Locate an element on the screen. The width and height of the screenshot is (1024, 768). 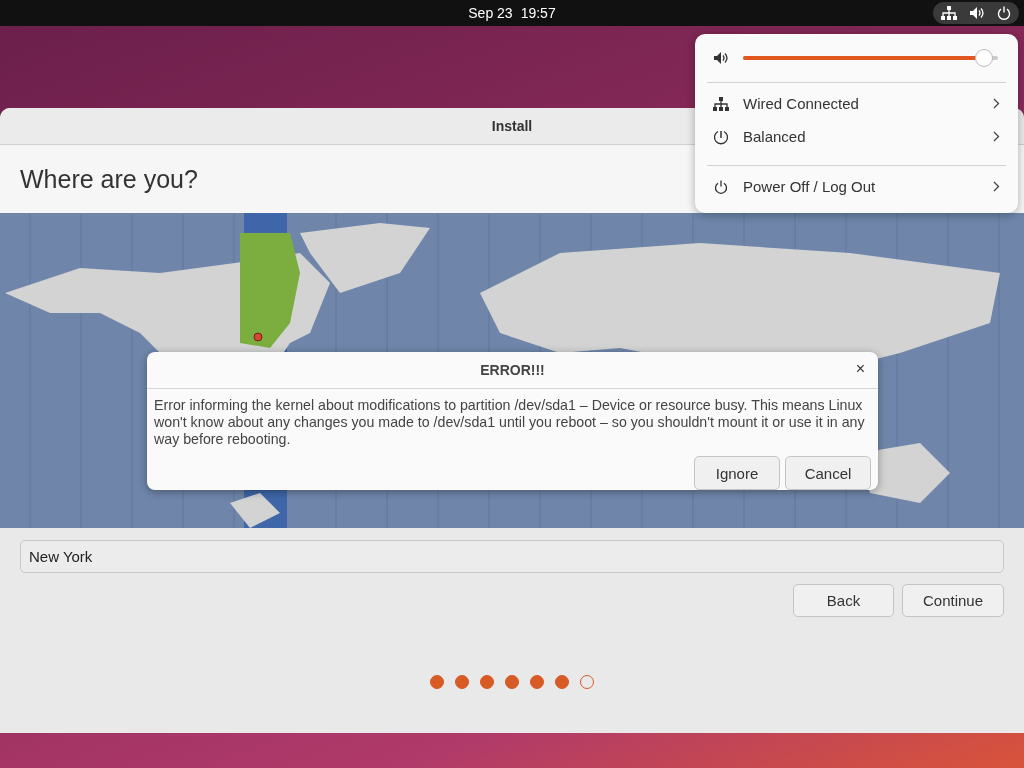
window-title: Install is located at coordinates (512, 126).